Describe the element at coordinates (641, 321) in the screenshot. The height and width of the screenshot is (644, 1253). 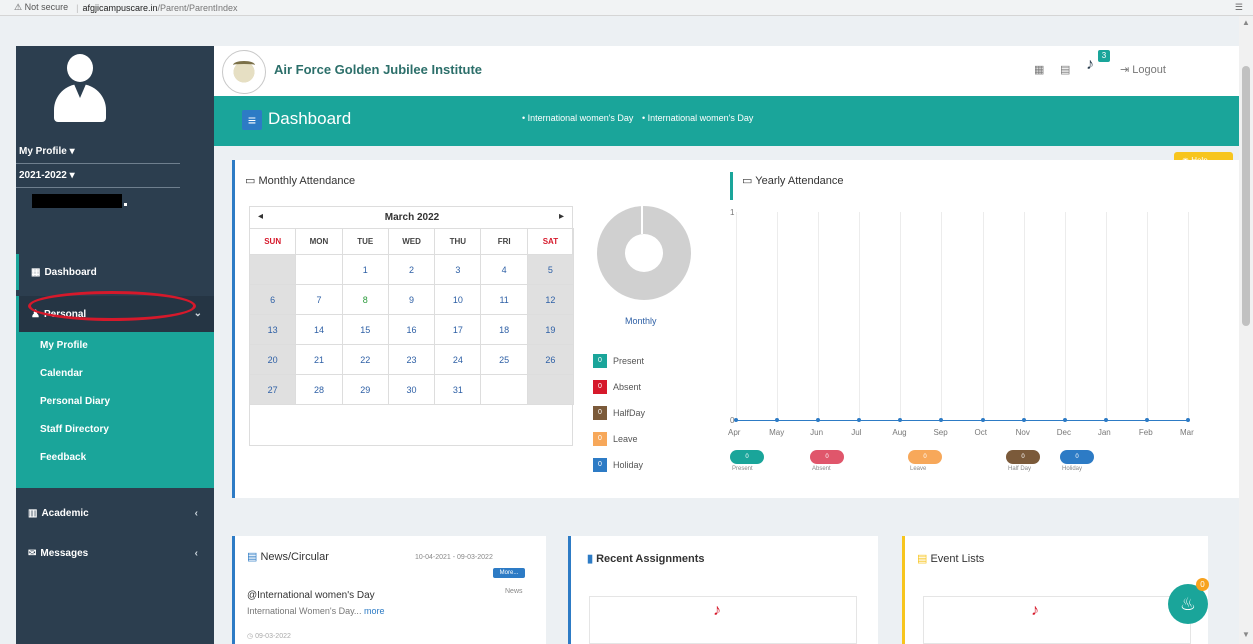
I see `donut-label: Monthly` at that location.